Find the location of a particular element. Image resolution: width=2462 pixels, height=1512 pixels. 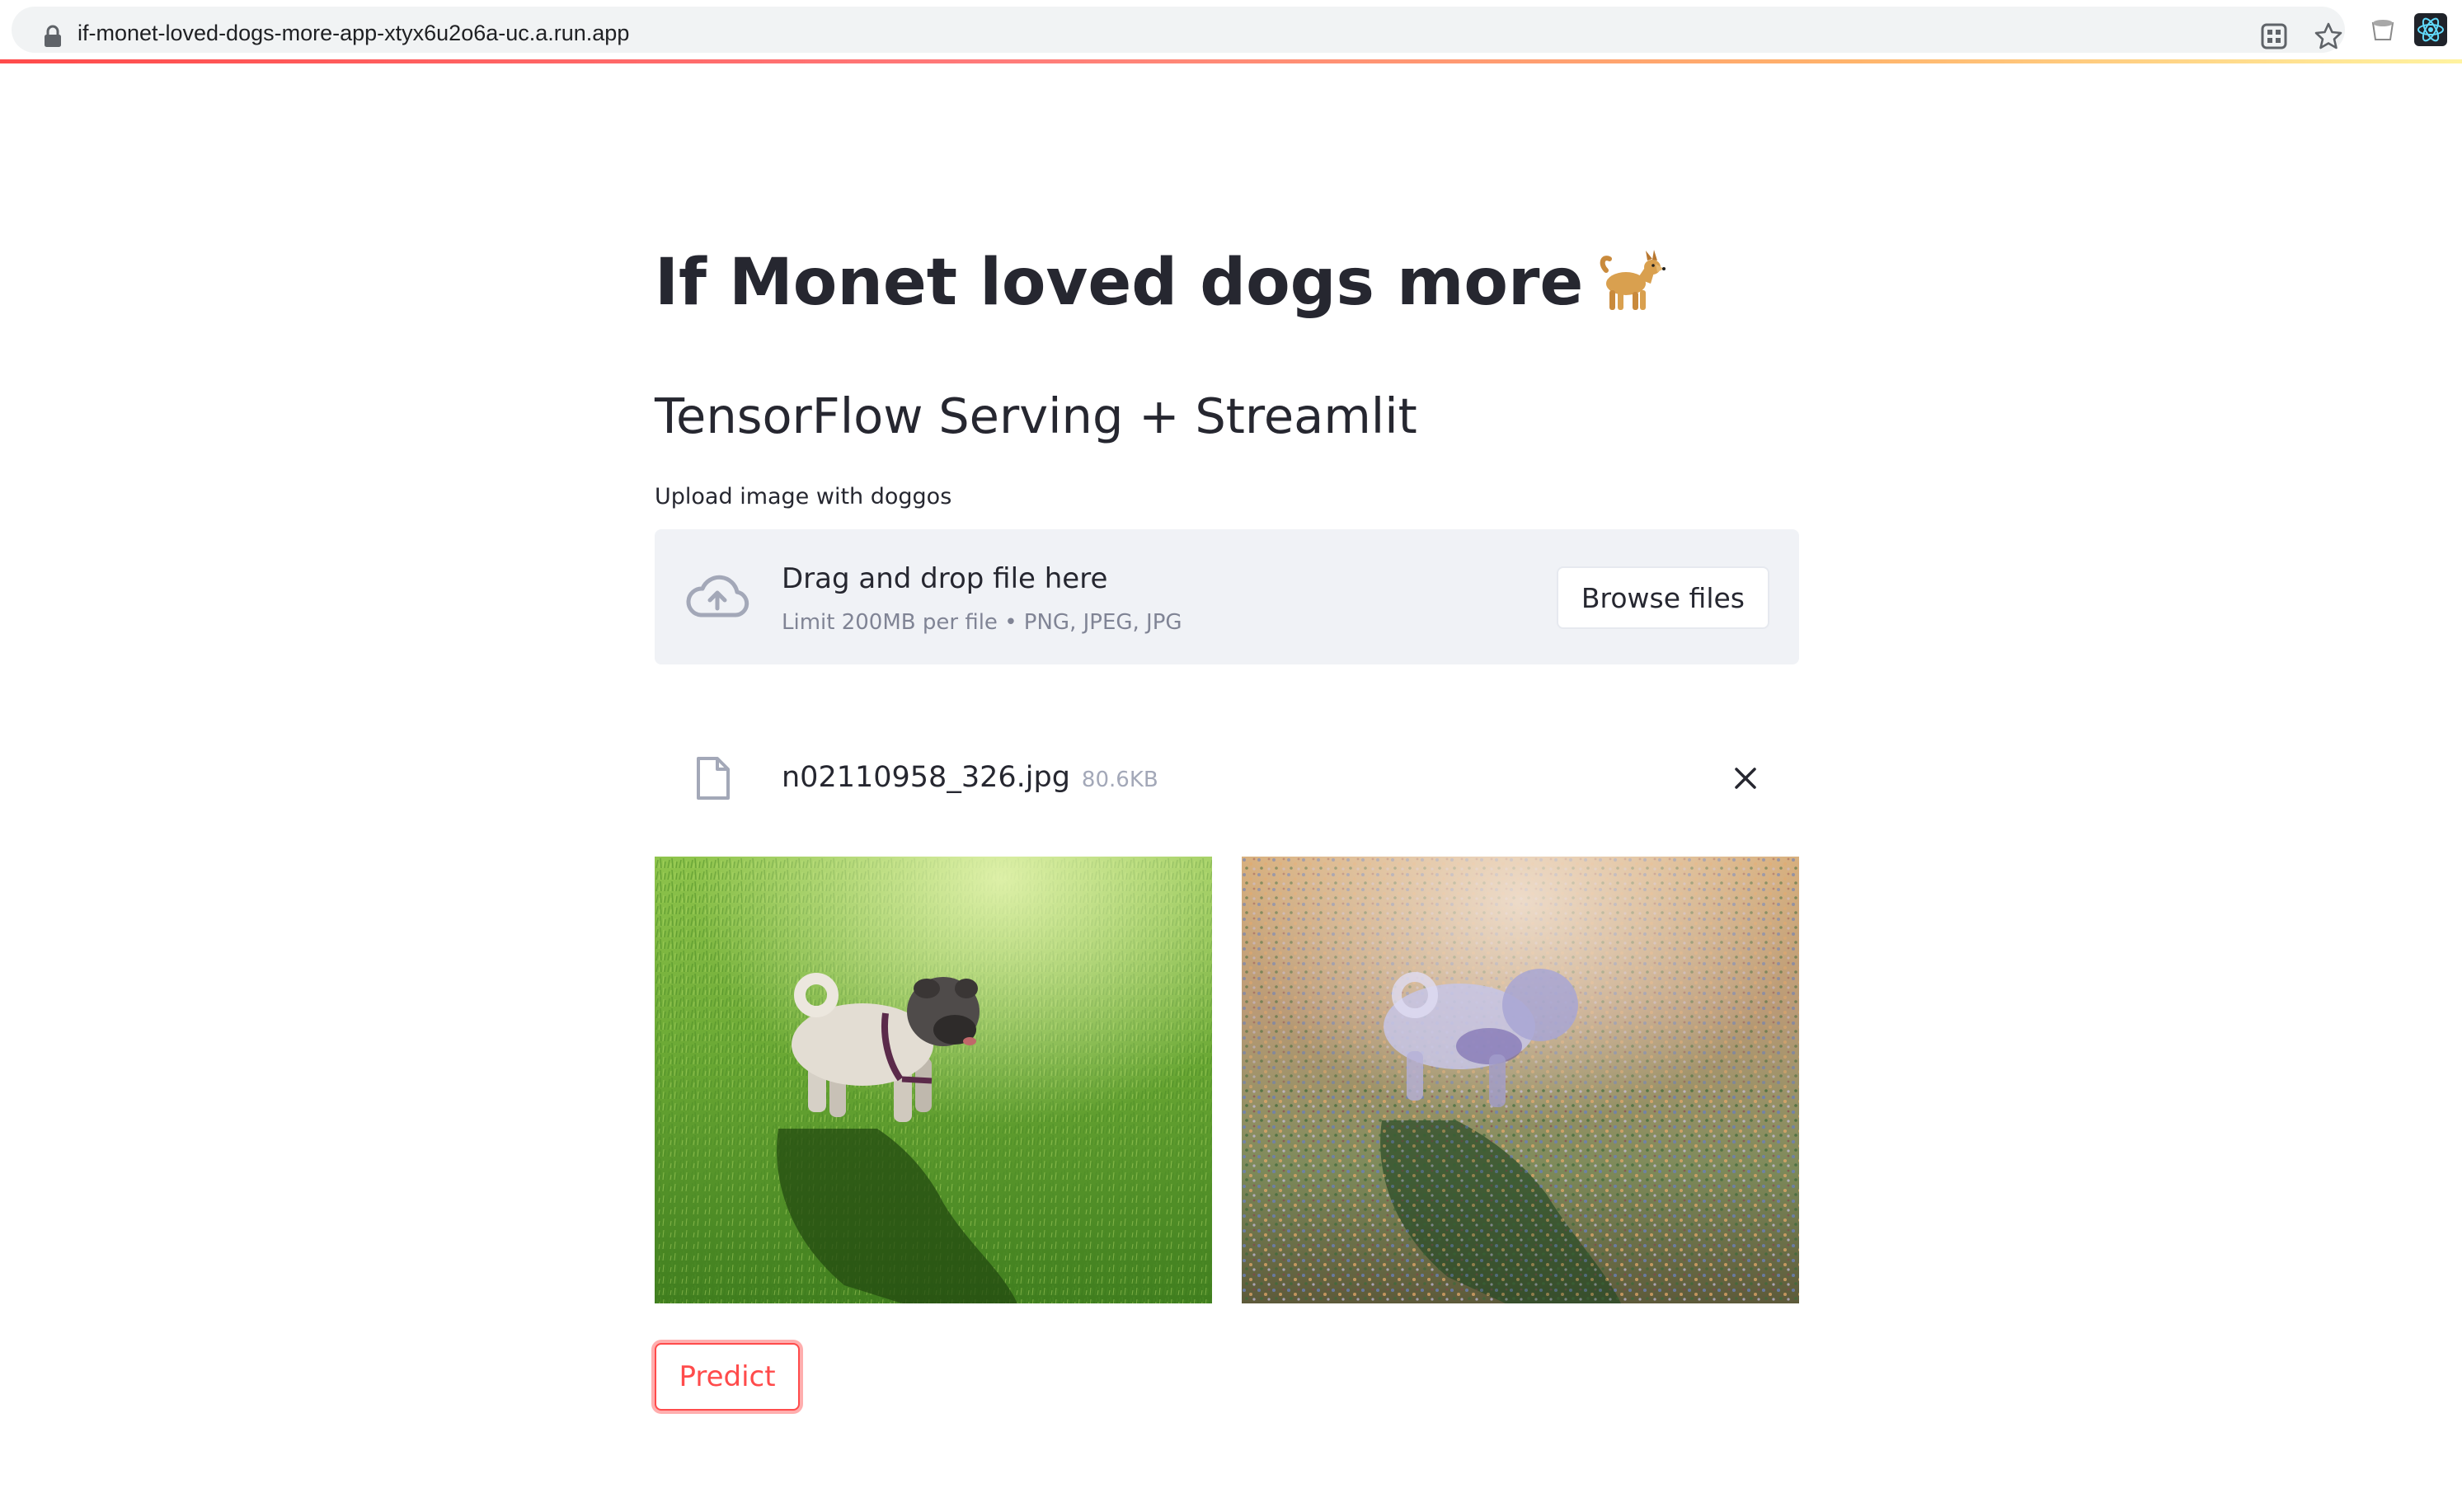

input-dog-image is located at coordinates (934, 1080).